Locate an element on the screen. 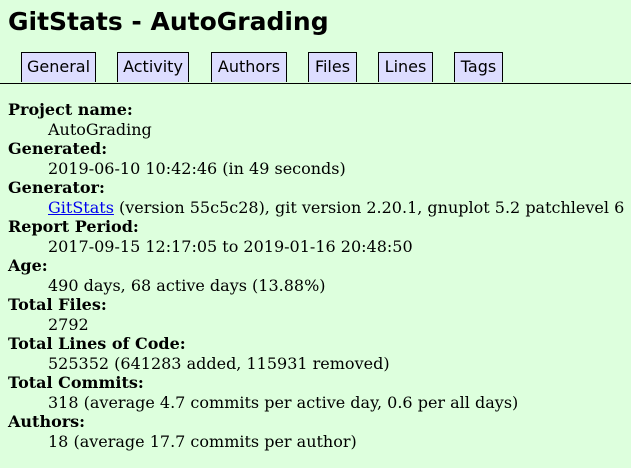 The width and height of the screenshot is (631, 468). total-files-label: Total Files: is located at coordinates (57, 304).